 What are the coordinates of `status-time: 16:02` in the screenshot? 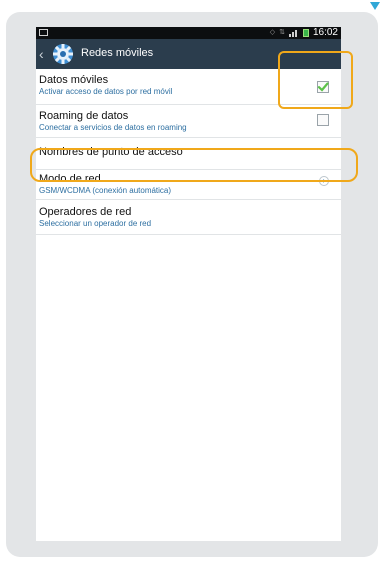 It's located at (325, 32).